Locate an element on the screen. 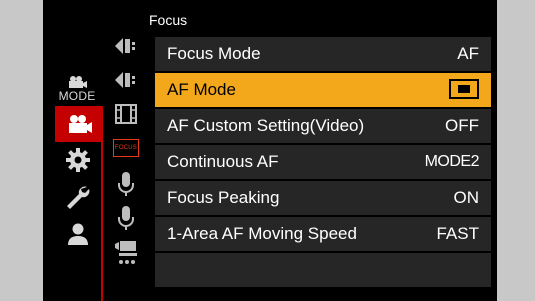 This screenshot has width=535, height=301. subtab-image-quality-film is located at coordinates (126, 114).